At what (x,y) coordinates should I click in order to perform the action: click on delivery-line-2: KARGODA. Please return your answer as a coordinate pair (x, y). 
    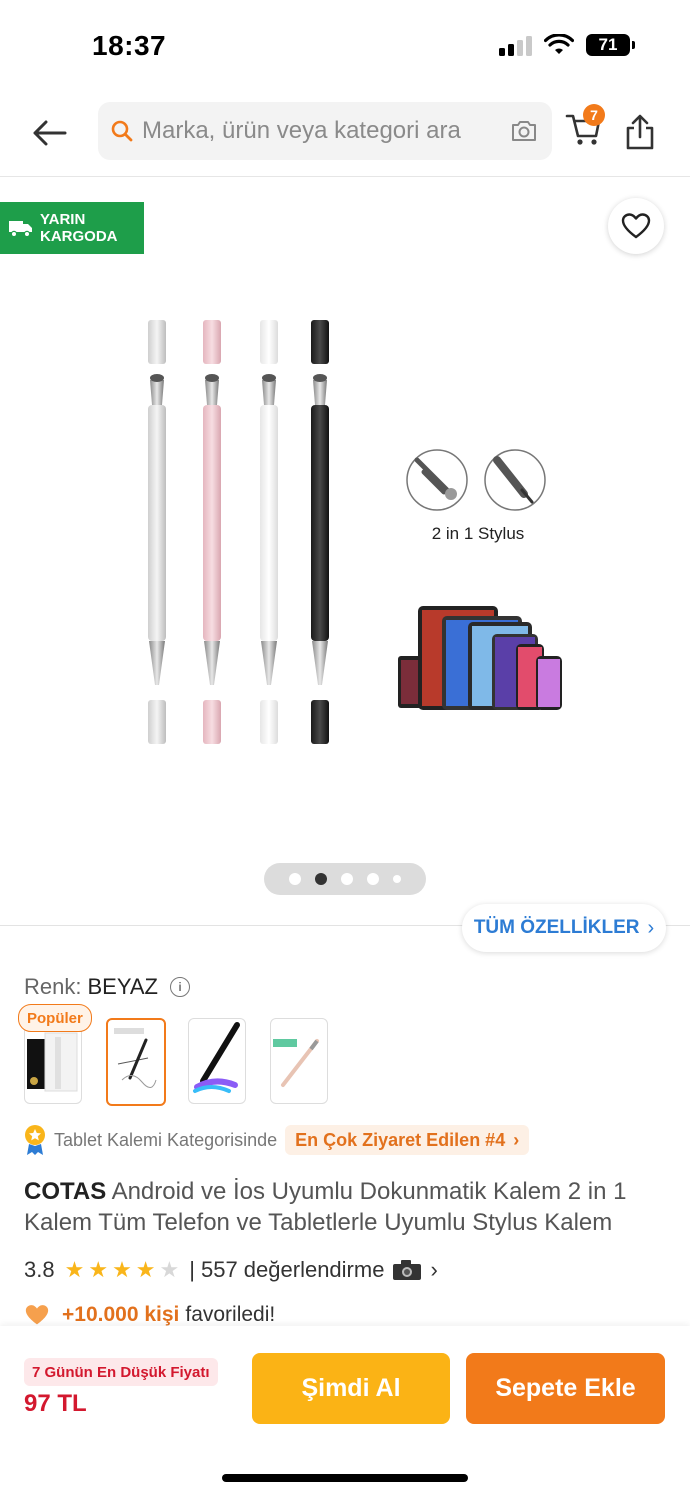
    Looking at the image, I should click on (79, 236).